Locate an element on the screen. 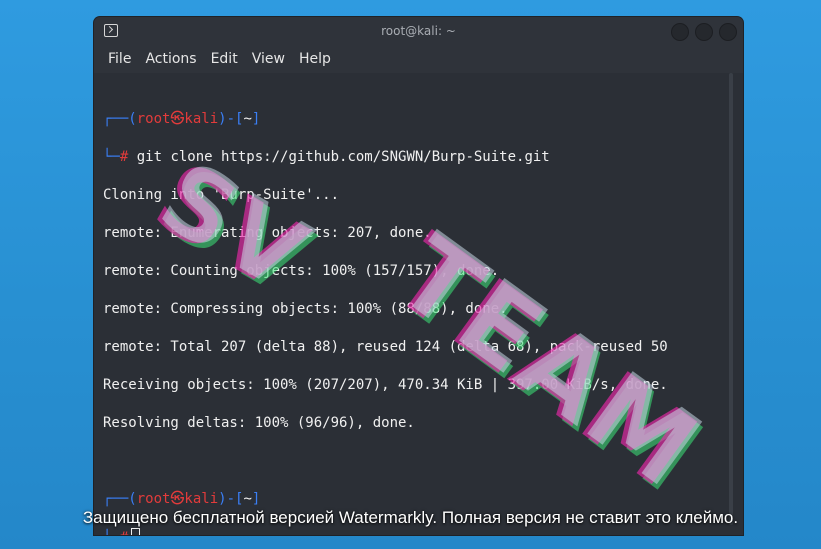 This screenshot has height=549, width=821. maximize-button is located at coordinates (704, 32).